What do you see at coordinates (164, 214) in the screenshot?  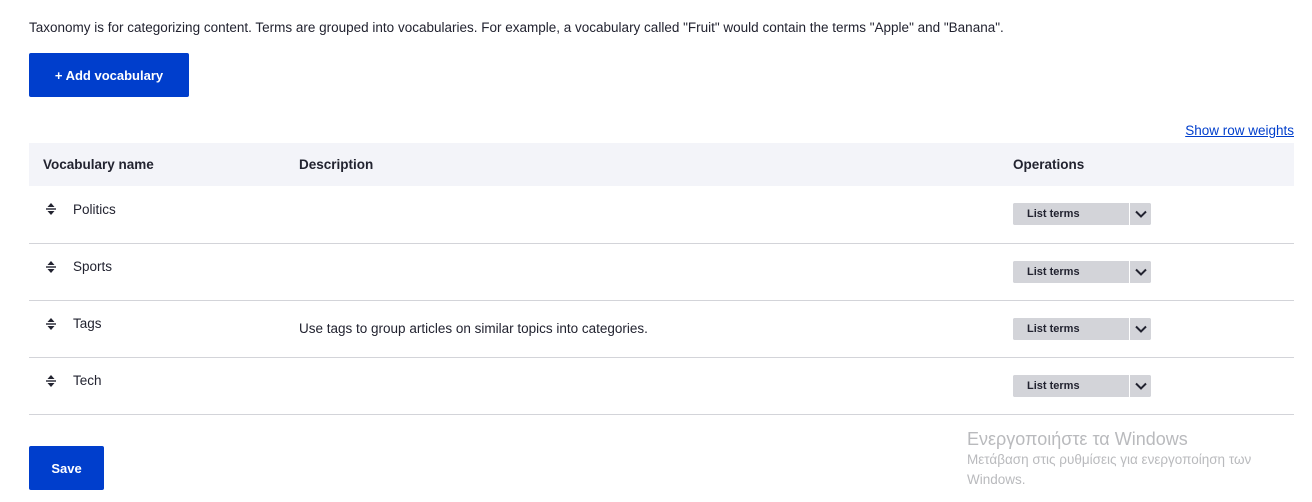 I see `name-cell: Politics` at bounding box center [164, 214].